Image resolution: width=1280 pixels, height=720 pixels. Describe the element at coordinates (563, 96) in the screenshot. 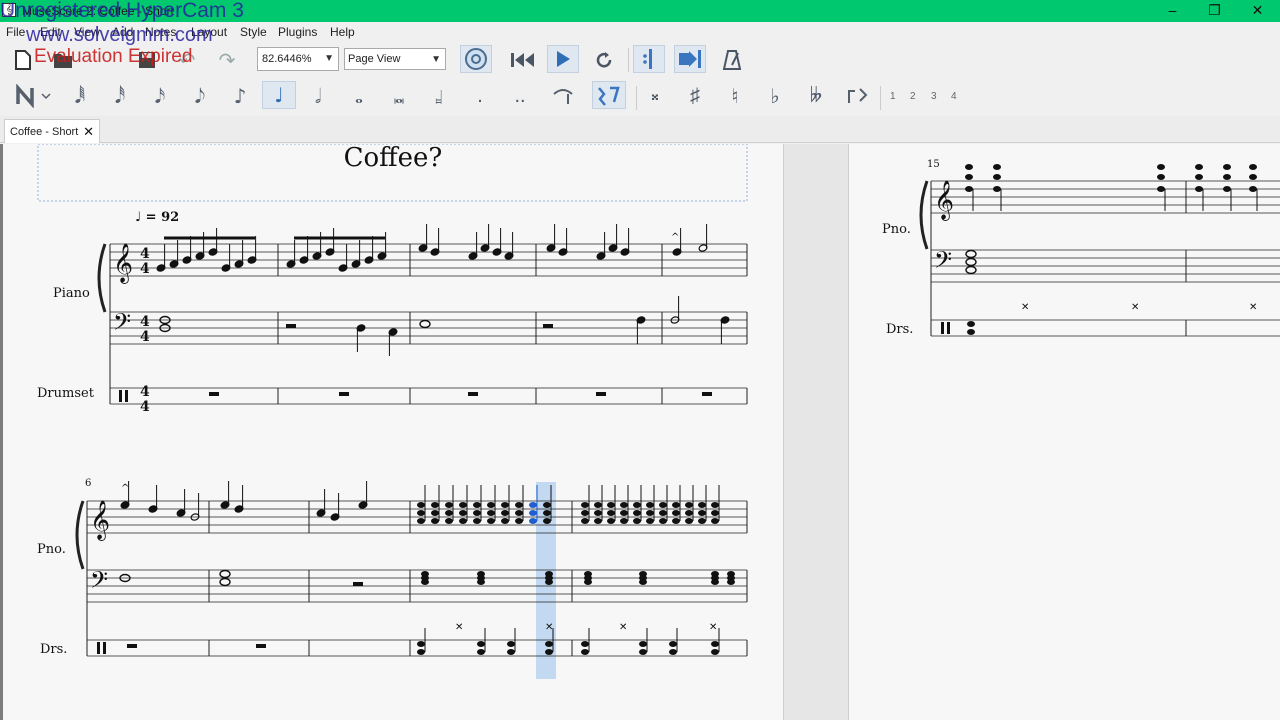

I see `tie-icon` at that location.